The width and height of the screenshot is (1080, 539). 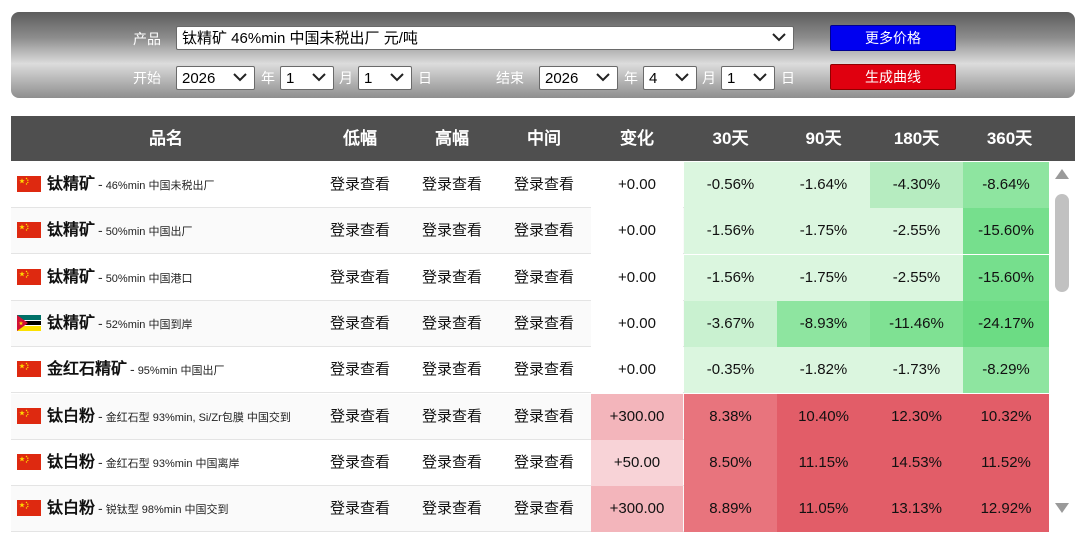 What do you see at coordinates (425, 78) in the screenshot?
I see `start-day-unit: 日` at bounding box center [425, 78].